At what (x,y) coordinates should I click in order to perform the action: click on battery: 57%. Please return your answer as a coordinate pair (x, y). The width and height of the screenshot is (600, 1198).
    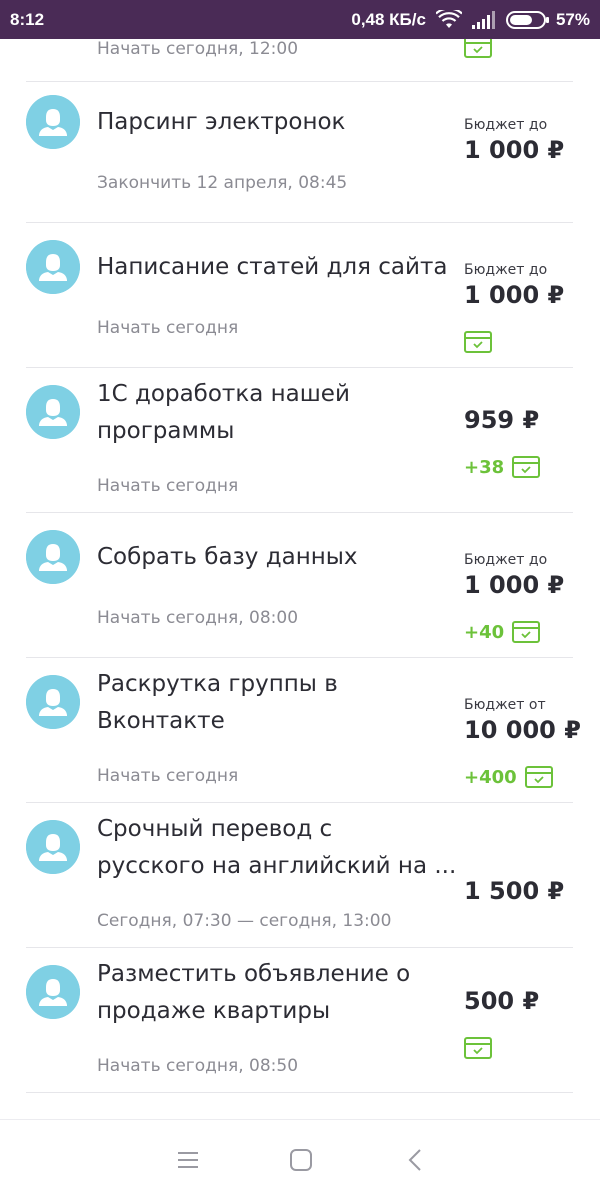
    Looking at the image, I should click on (547, 19).